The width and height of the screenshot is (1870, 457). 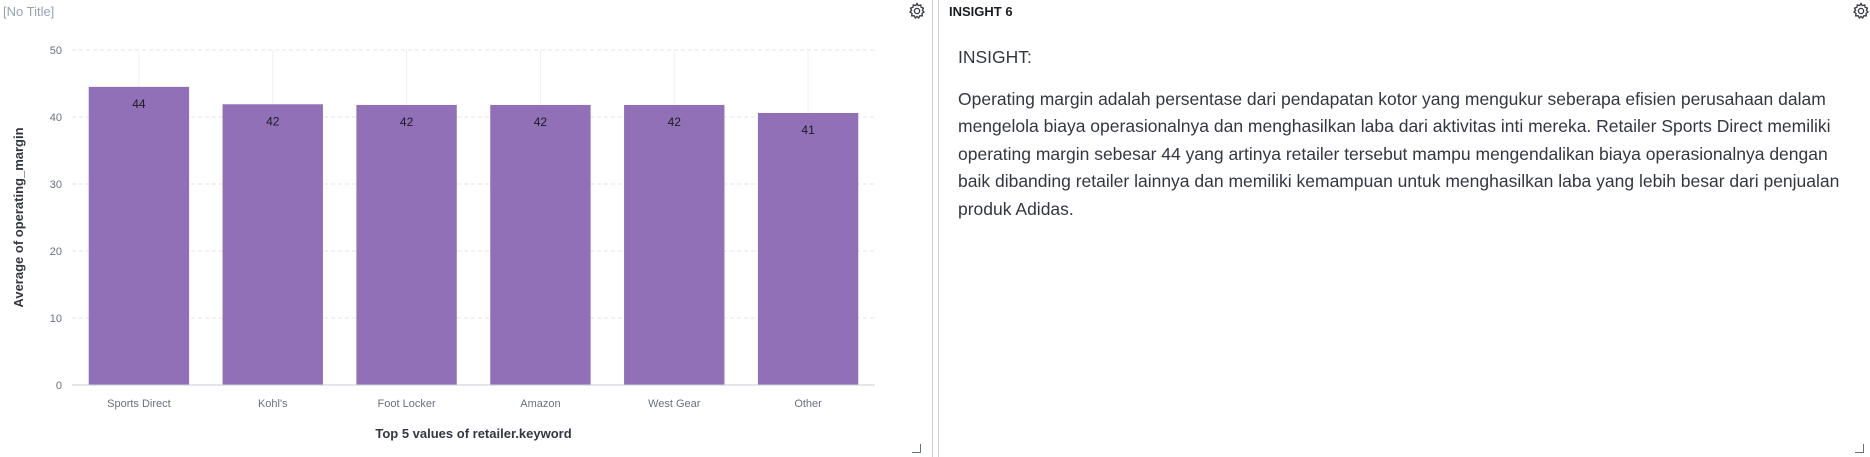 I want to click on y-tick-label: 30, so click(x=56, y=185).